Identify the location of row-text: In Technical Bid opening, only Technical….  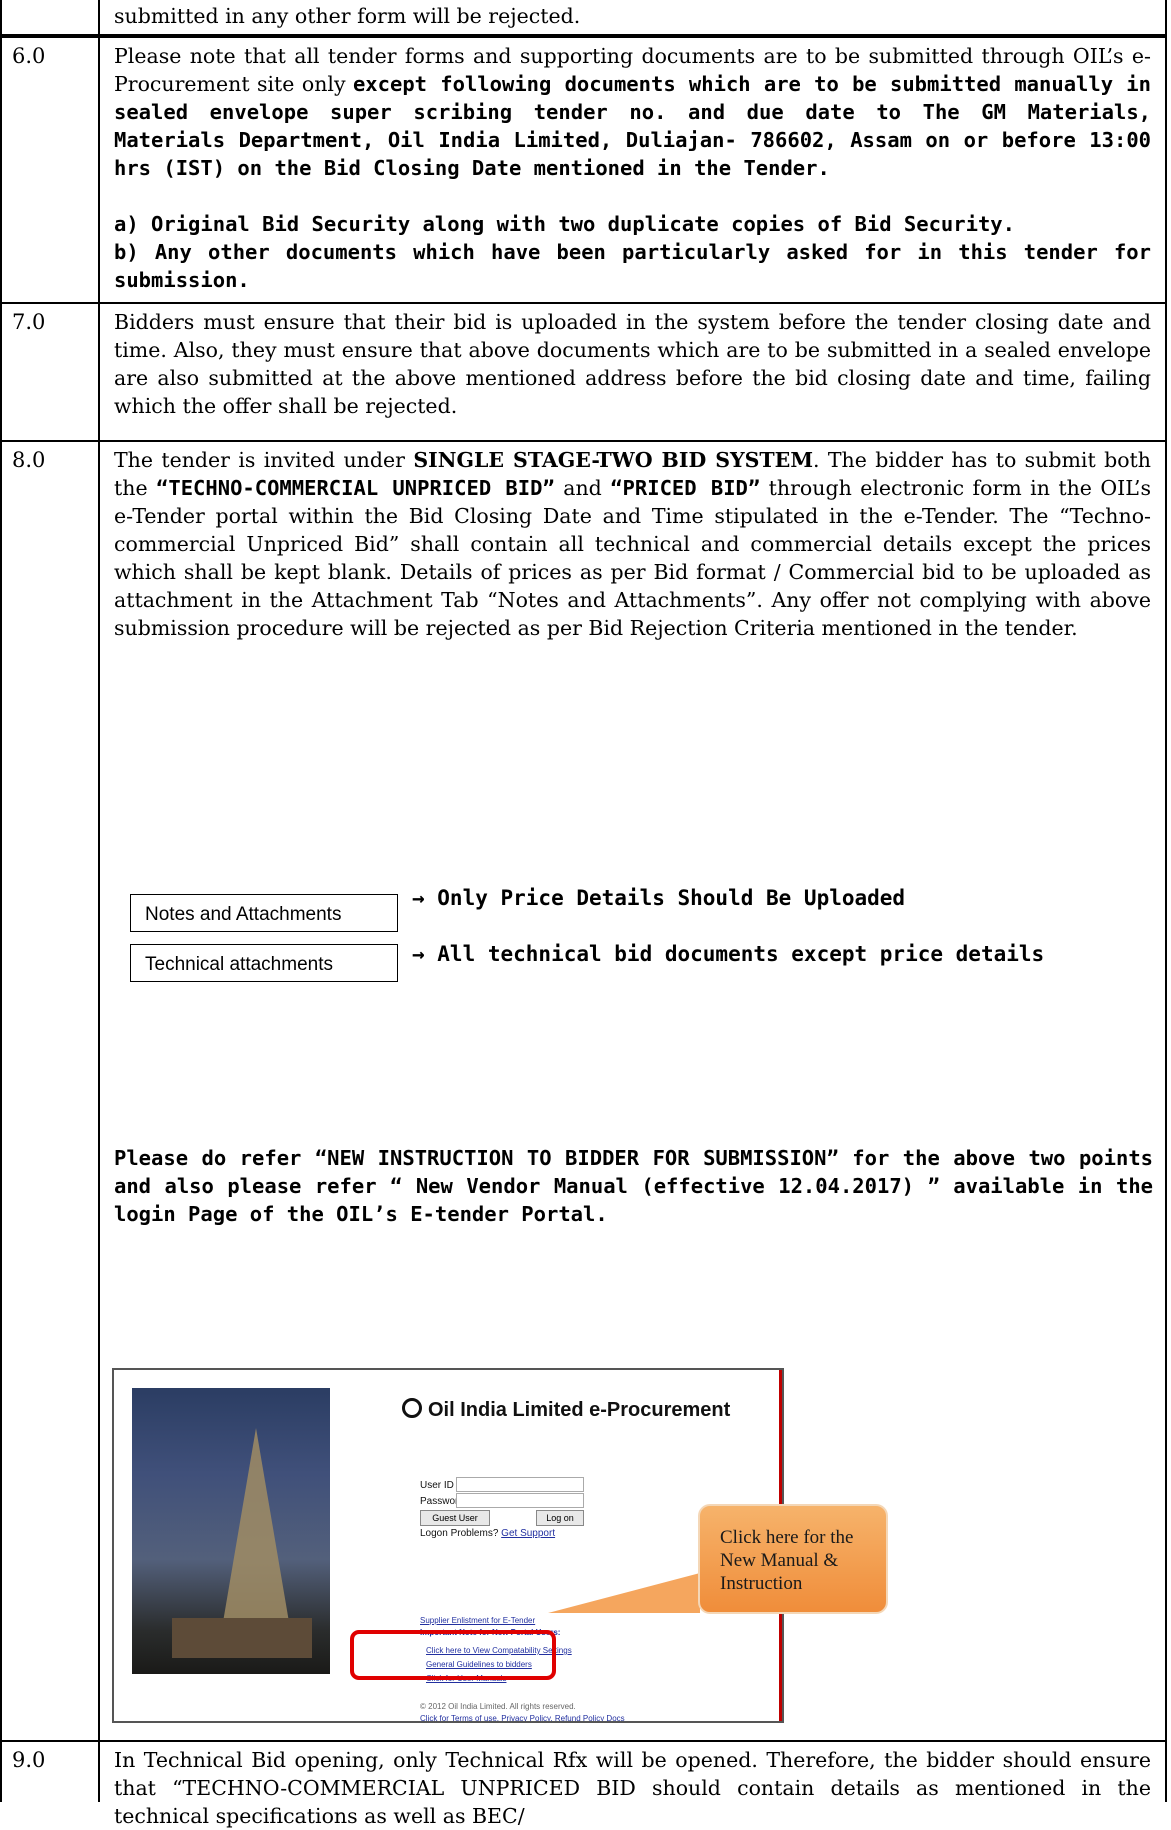
(632, 1785).